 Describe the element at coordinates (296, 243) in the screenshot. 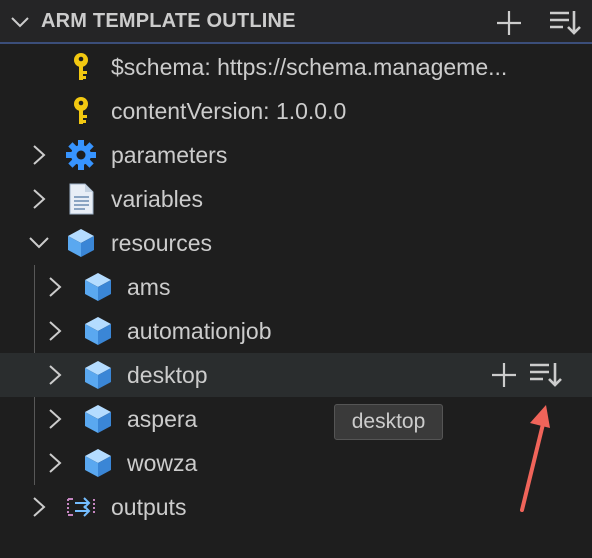

I see `tree-item-resources: resources` at that location.